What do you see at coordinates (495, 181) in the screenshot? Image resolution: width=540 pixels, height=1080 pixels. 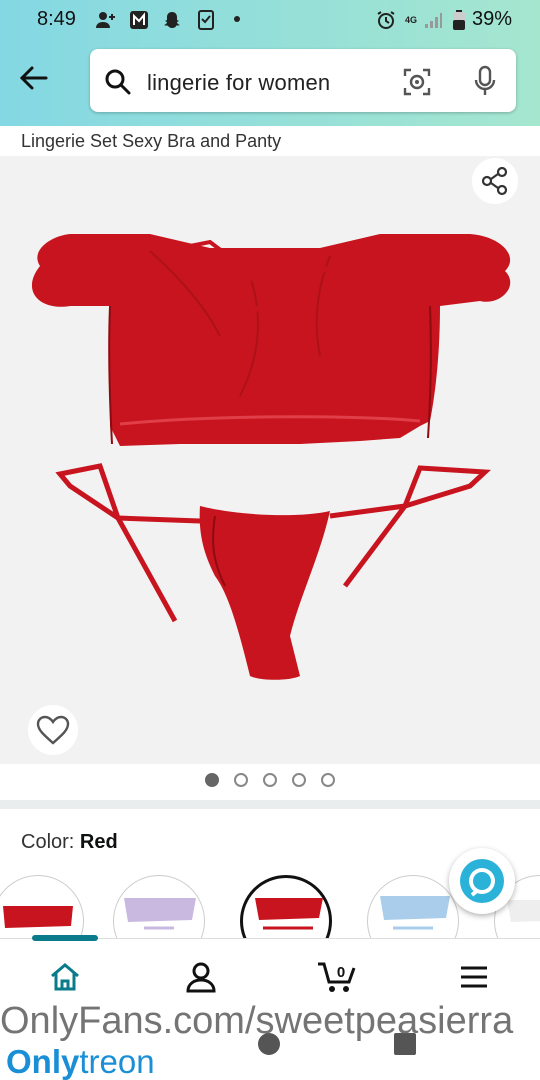 I see `share-icon` at bounding box center [495, 181].